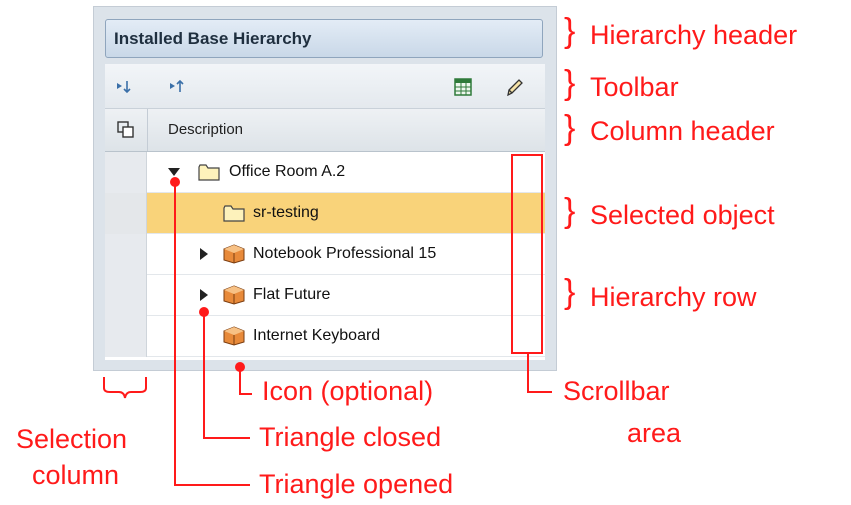  What do you see at coordinates (317, 335) in the screenshot?
I see `row-label: Internet Keyboard` at bounding box center [317, 335].